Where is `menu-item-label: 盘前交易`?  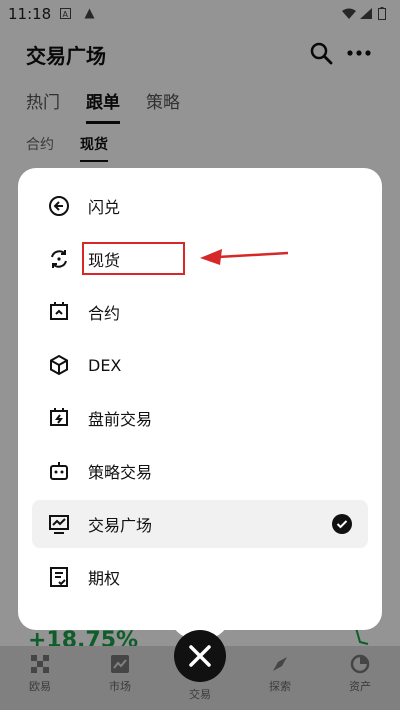
menu-item-label: 盘前交易 is located at coordinates (120, 419).